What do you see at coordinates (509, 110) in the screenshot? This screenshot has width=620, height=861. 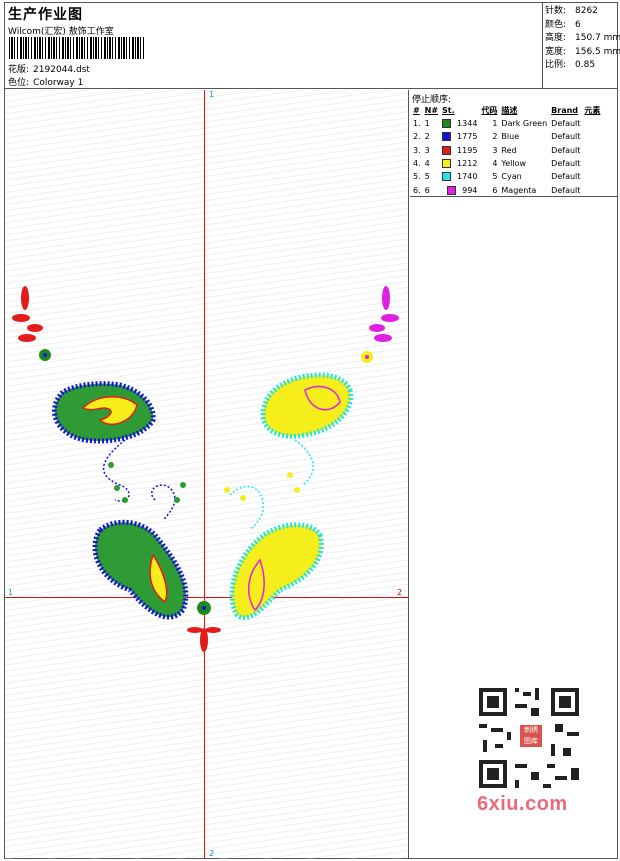 I see `col-description: 描述` at bounding box center [509, 110].